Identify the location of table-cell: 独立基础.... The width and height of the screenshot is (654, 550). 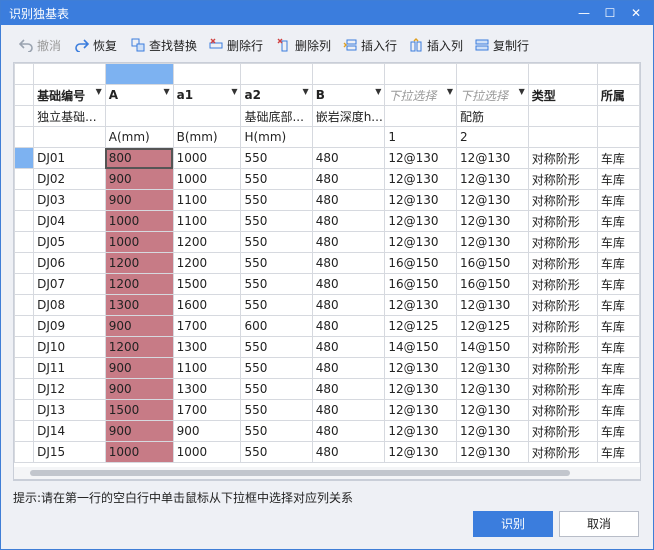
(69, 116).